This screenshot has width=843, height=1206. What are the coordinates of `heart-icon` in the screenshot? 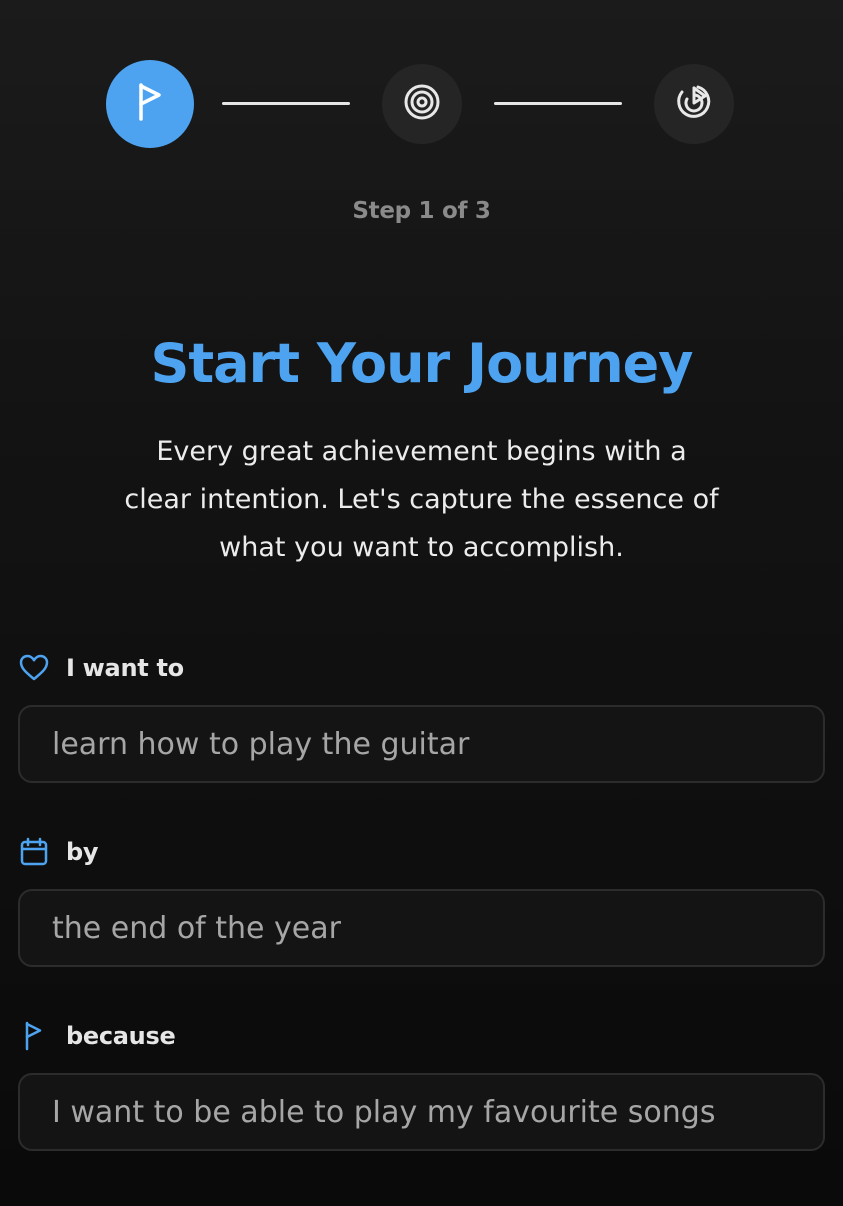 It's located at (34, 668).